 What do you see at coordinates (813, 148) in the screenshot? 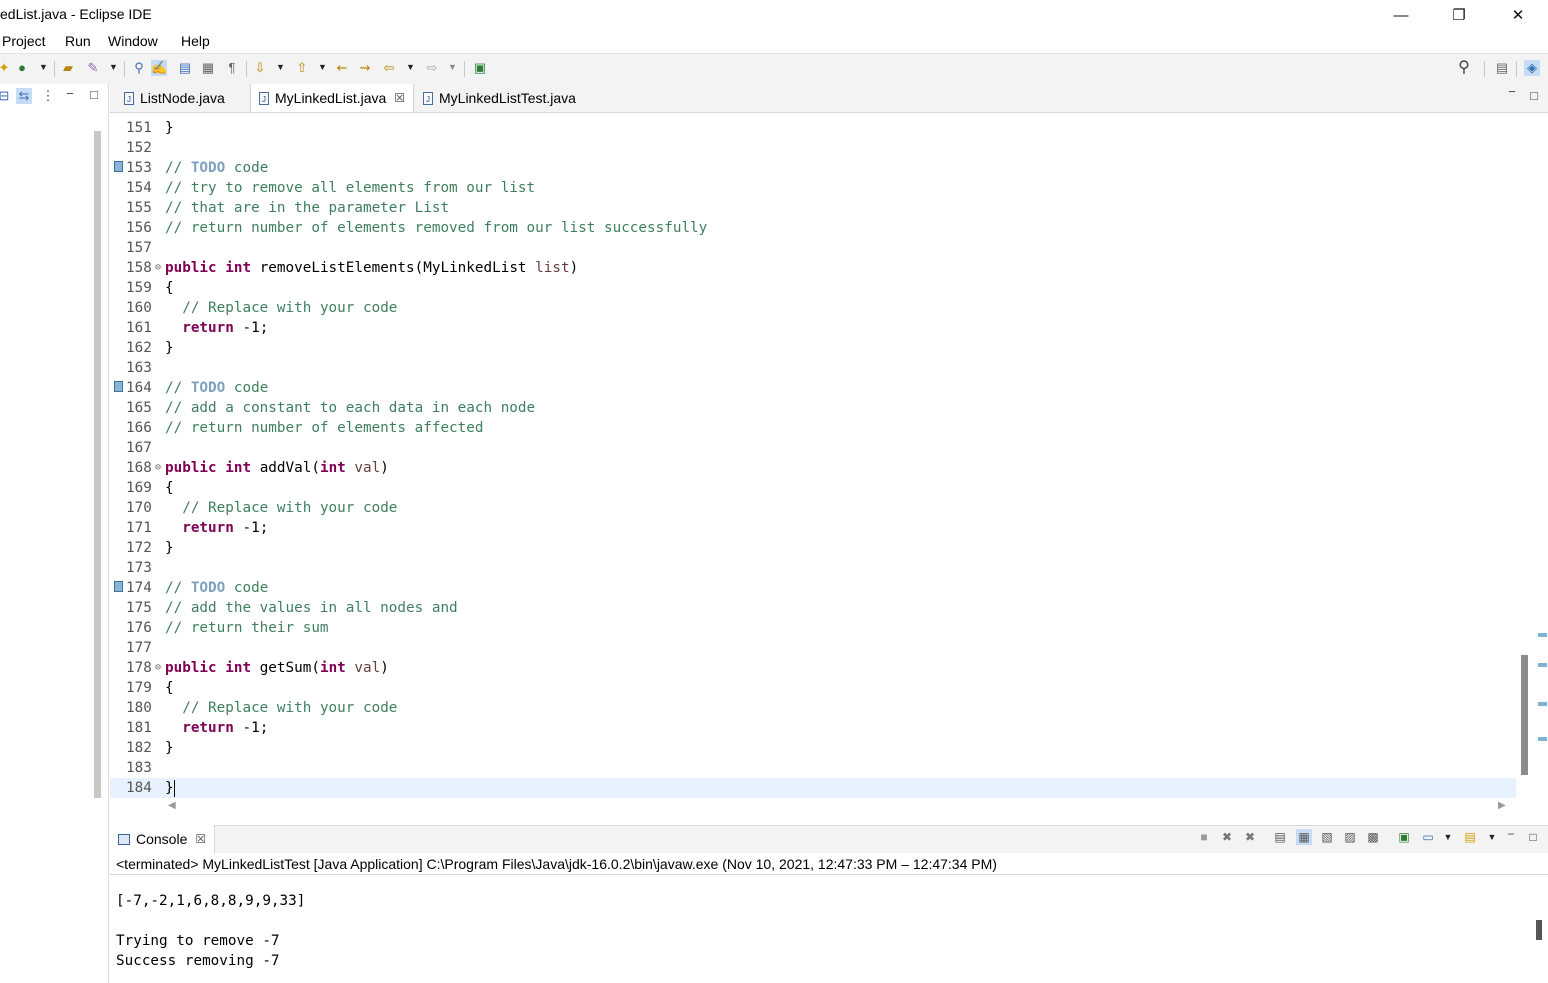
I see `code-line: 152` at bounding box center [813, 148].